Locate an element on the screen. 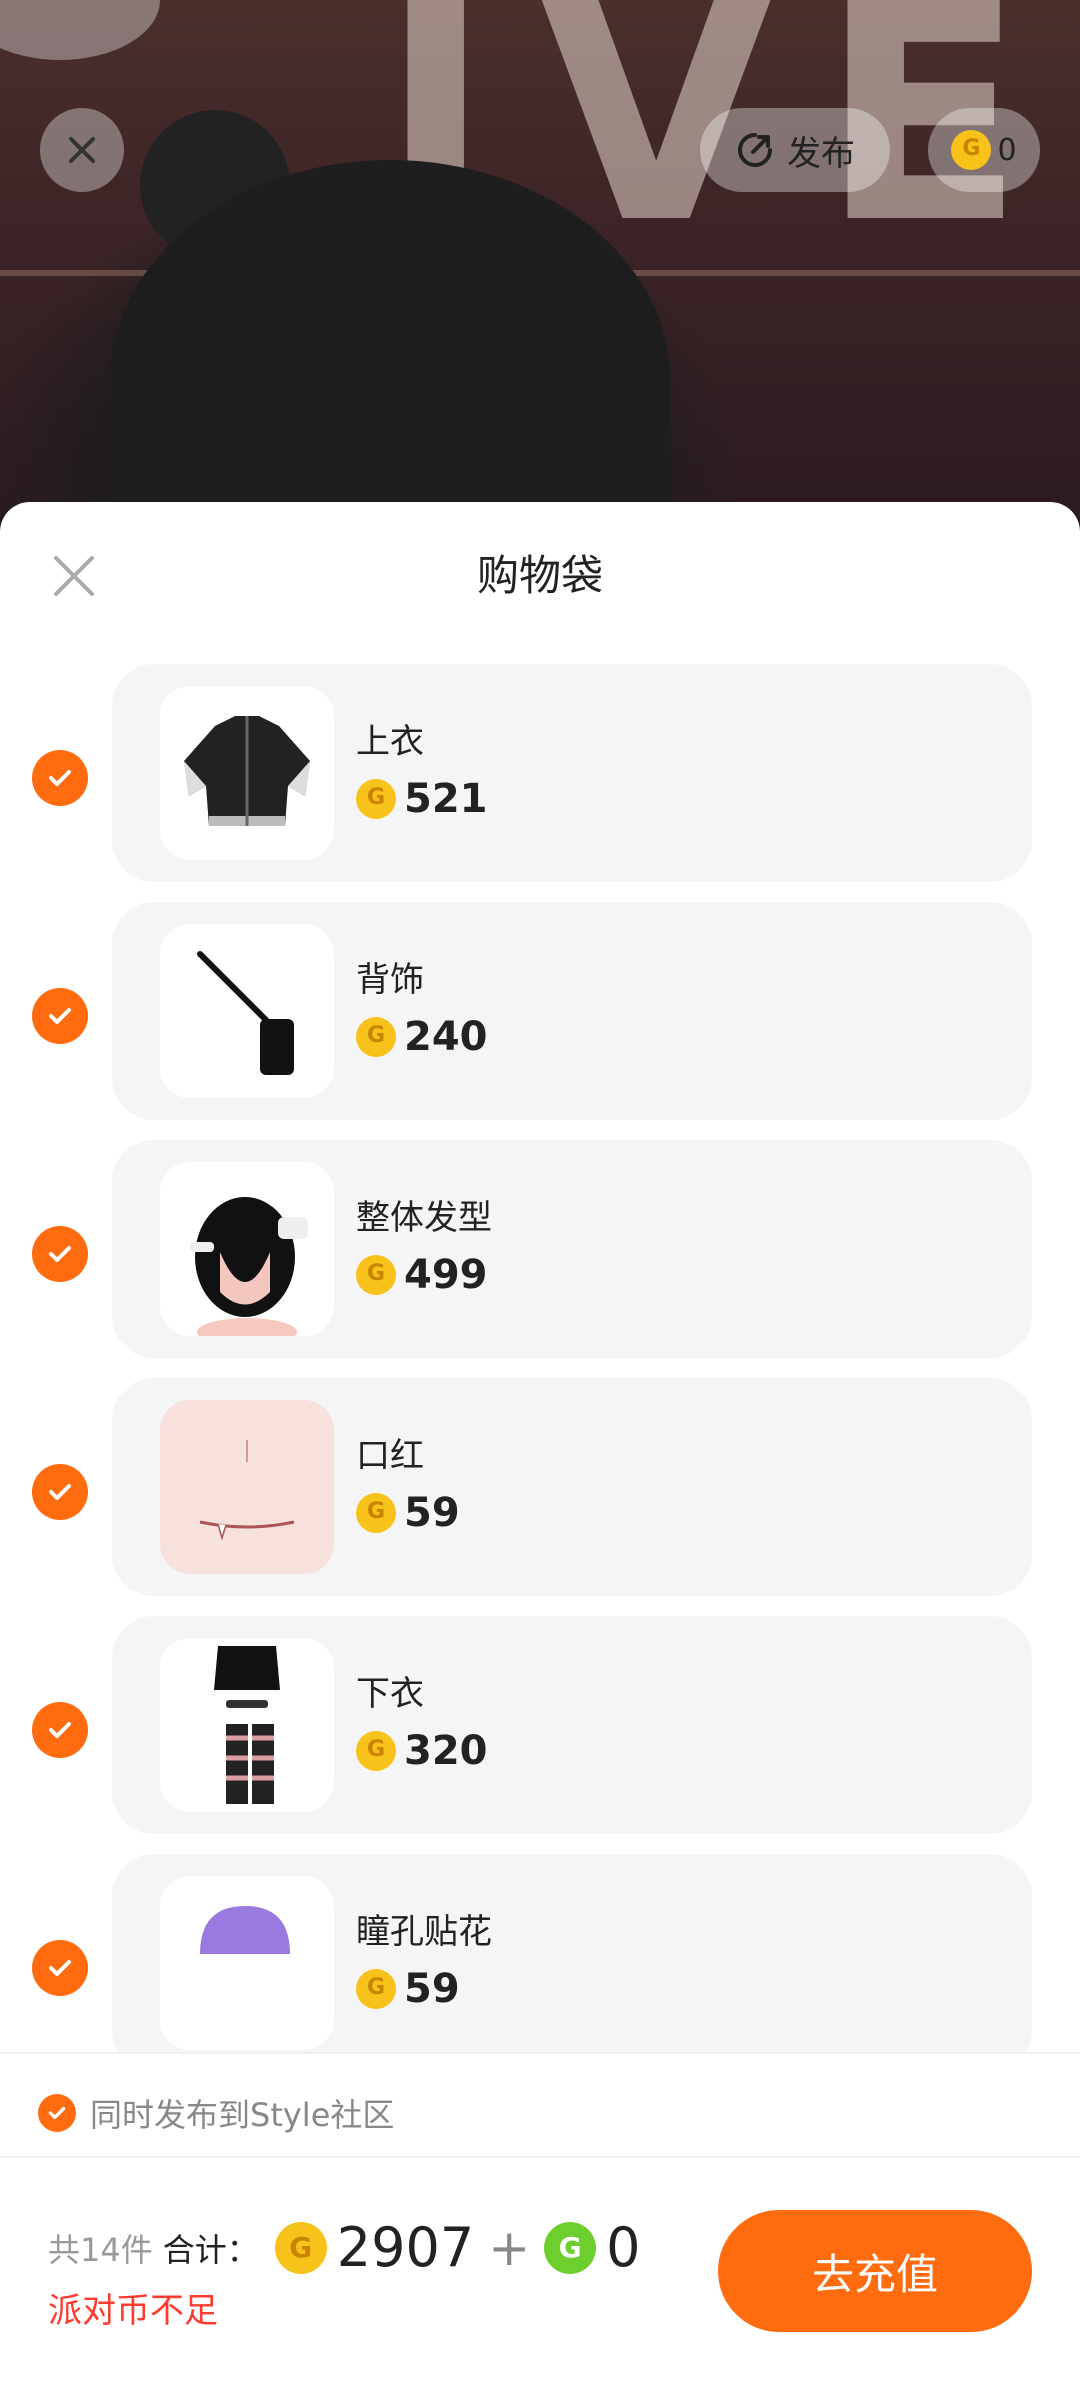 This screenshot has height=2388, width=1080. item-card: 整体发型 499 is located at coordinates (572, 1249).